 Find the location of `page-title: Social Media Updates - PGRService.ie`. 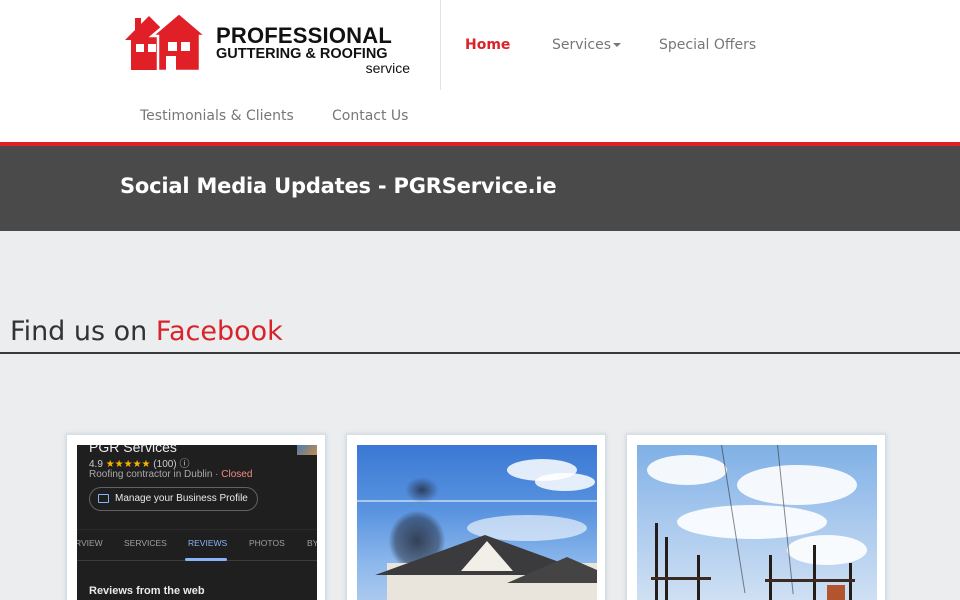

page-title: Social Media Updates - PGRService.ie is located at coordinates (338, 186).